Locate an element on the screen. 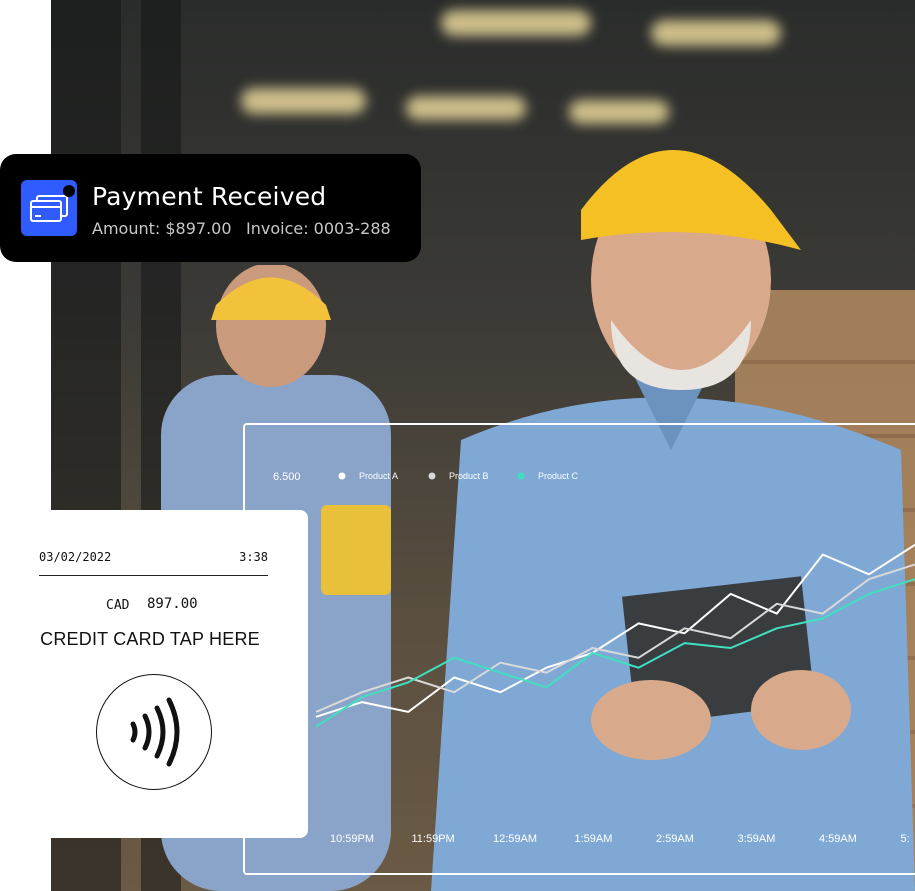 This screenshot has height=891, width=915. notification-title: Payment Received is located at coordinates (209, 196).